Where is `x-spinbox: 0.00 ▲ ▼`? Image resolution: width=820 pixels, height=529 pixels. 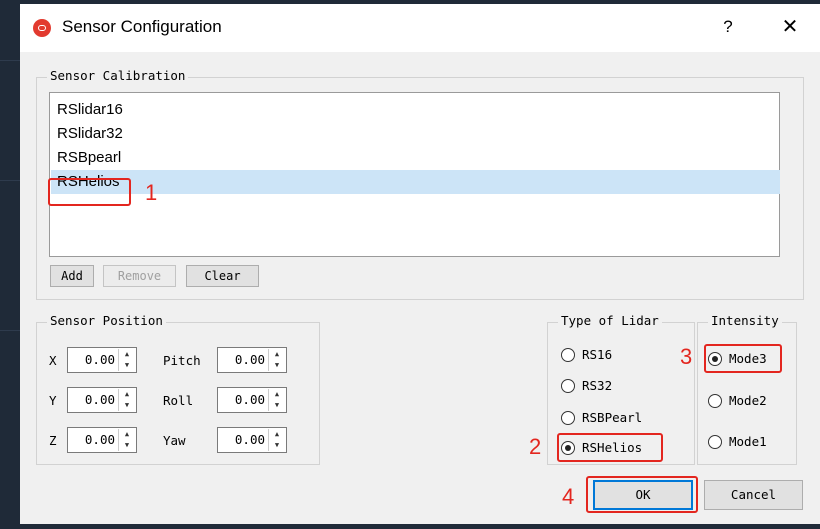 x-spinbox: 0.00 ▲ ▼ is located at coordinates (102, 360).